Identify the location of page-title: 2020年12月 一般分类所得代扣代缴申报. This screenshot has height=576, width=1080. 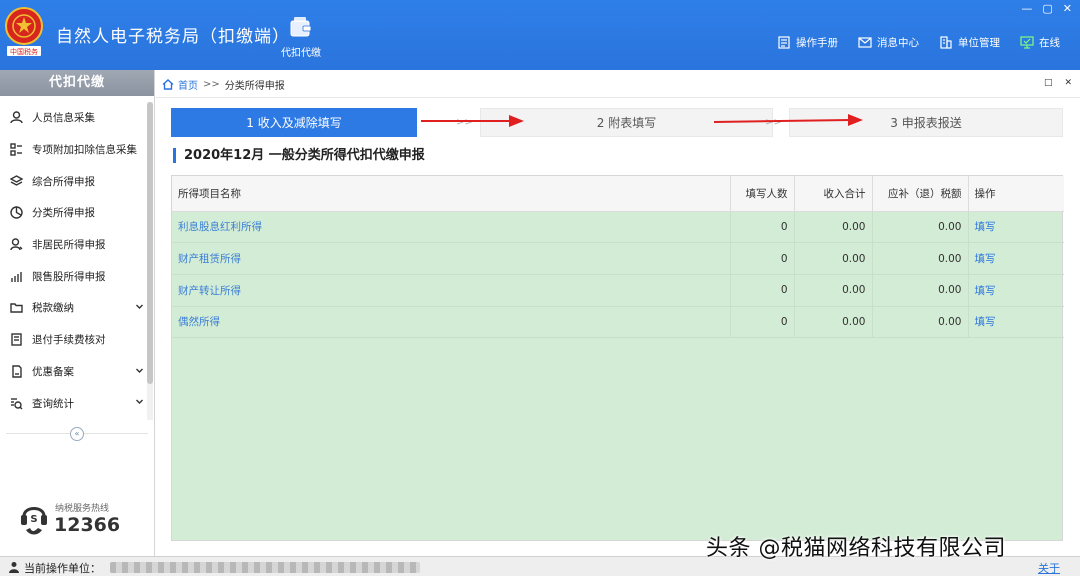
(299, 155).